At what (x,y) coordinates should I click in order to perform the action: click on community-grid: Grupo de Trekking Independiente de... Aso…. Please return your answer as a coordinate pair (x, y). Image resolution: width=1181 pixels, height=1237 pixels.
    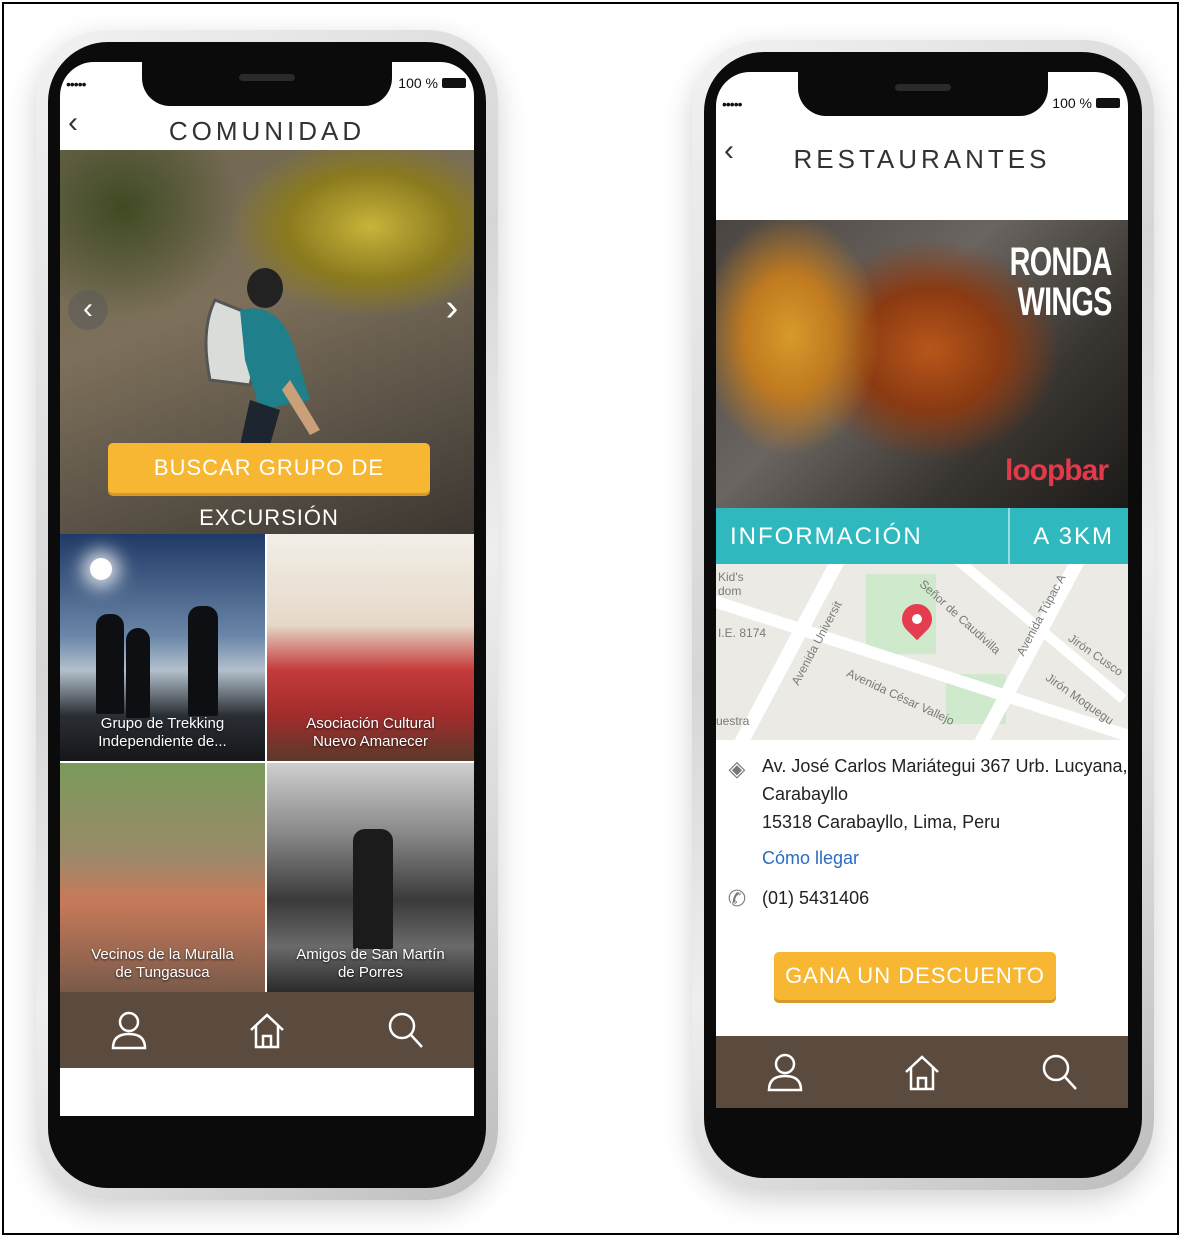
    Looking at the image, I should click on (267, 763).